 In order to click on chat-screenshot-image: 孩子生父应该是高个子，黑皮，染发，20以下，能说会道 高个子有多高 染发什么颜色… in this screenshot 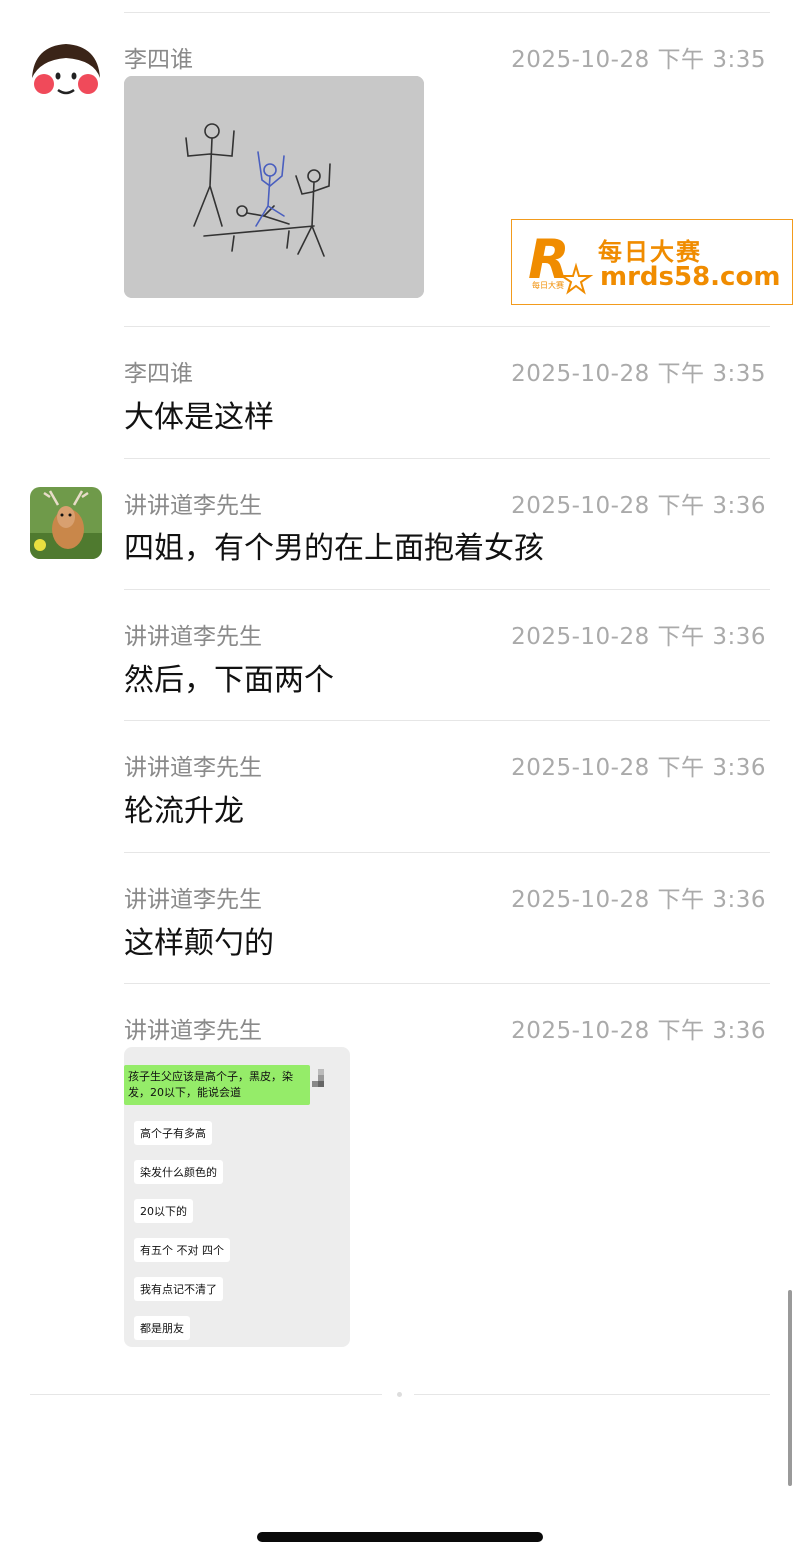, I will do `click(237, 1197)`.